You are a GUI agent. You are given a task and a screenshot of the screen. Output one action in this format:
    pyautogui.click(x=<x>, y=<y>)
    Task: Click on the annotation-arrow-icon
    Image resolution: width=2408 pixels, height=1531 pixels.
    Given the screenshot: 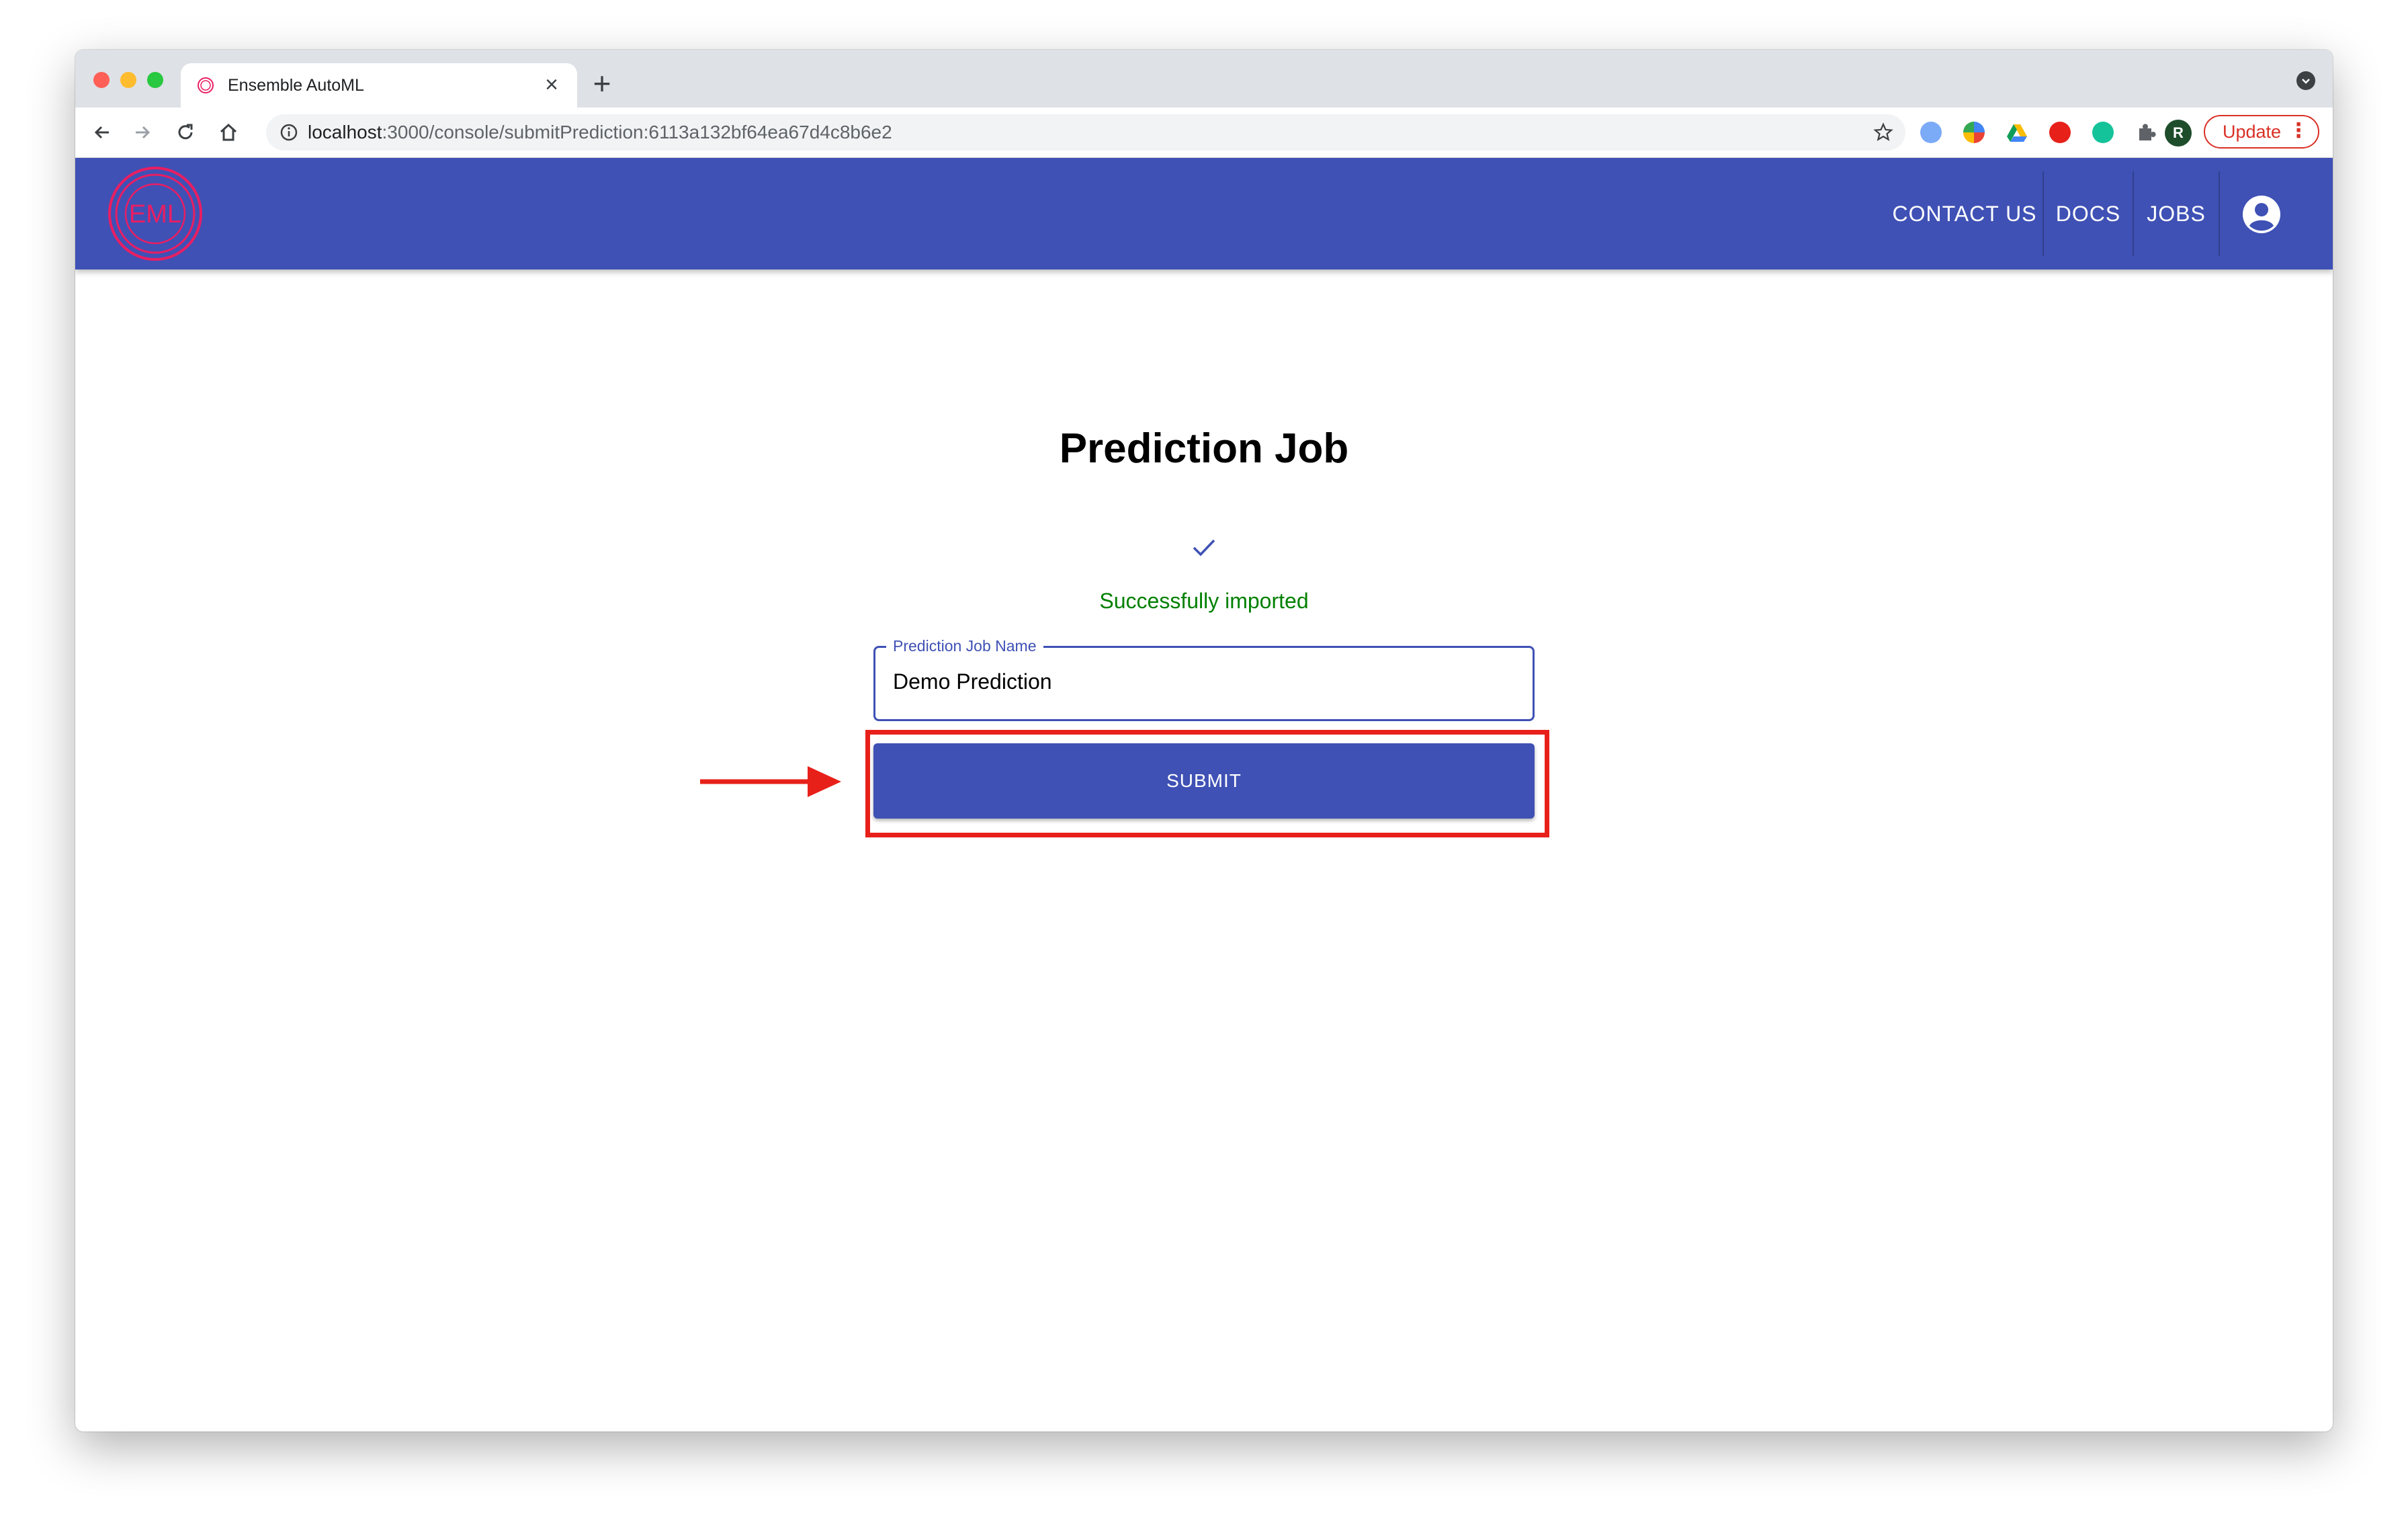 What is the action you would take?
    pyautogui.click(x=770, y=781)
    